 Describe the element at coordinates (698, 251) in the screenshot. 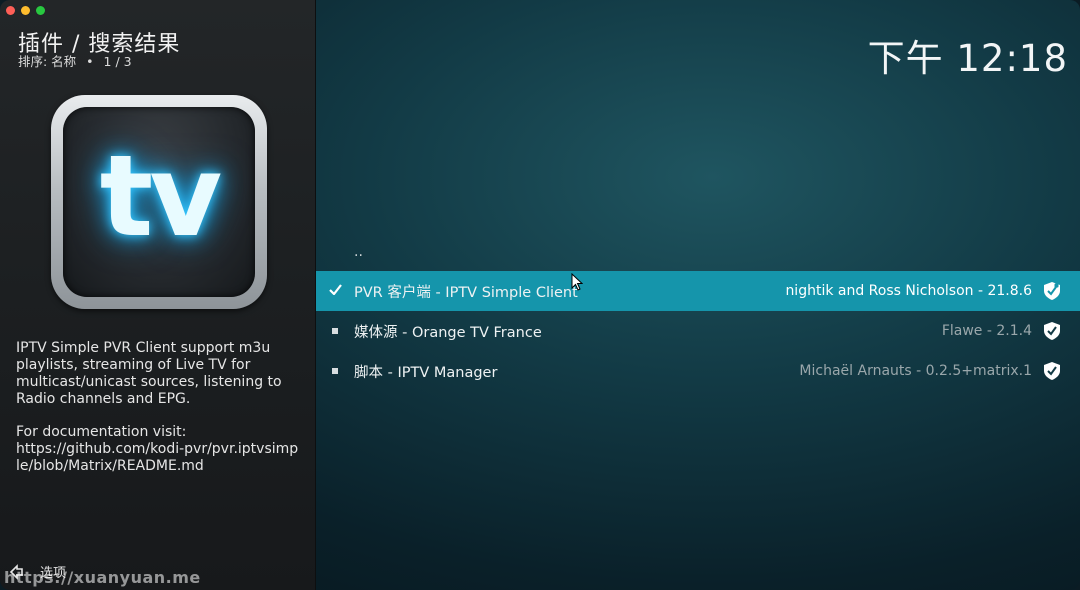

I see `parent-folder-item: ..` at that location.